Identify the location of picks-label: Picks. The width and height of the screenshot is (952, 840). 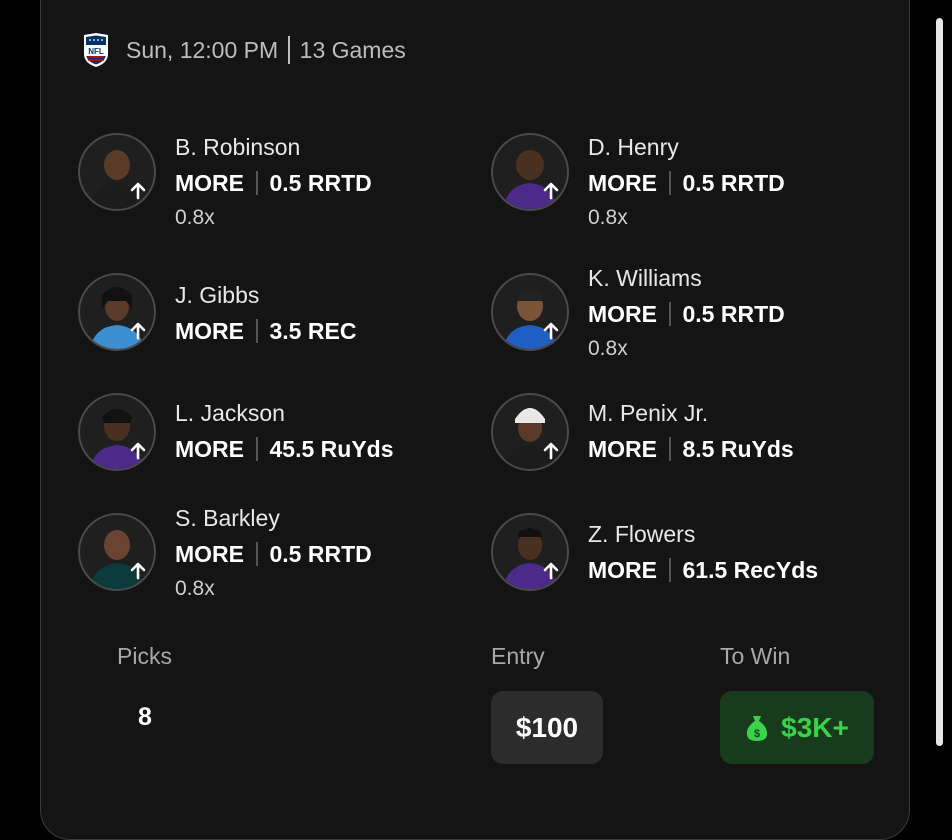
(144, 656).